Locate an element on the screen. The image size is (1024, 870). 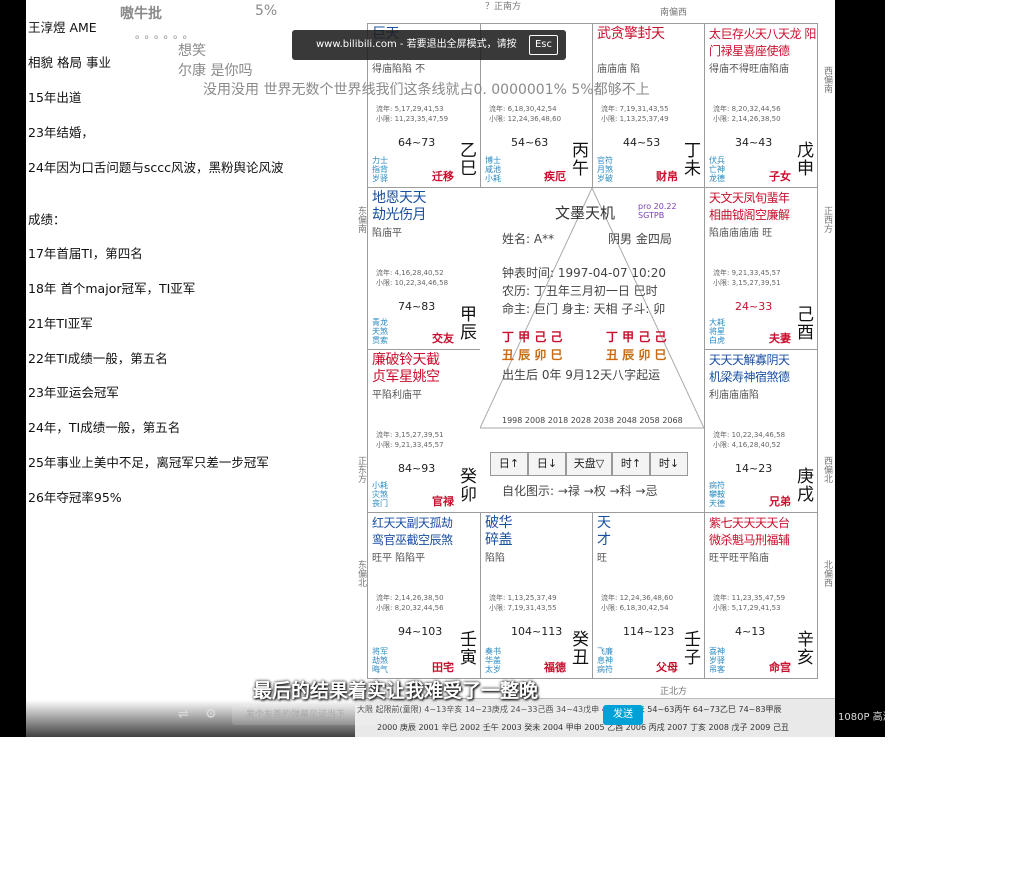
palace-stem: 壬寅 is located at coordinates (468, 649).